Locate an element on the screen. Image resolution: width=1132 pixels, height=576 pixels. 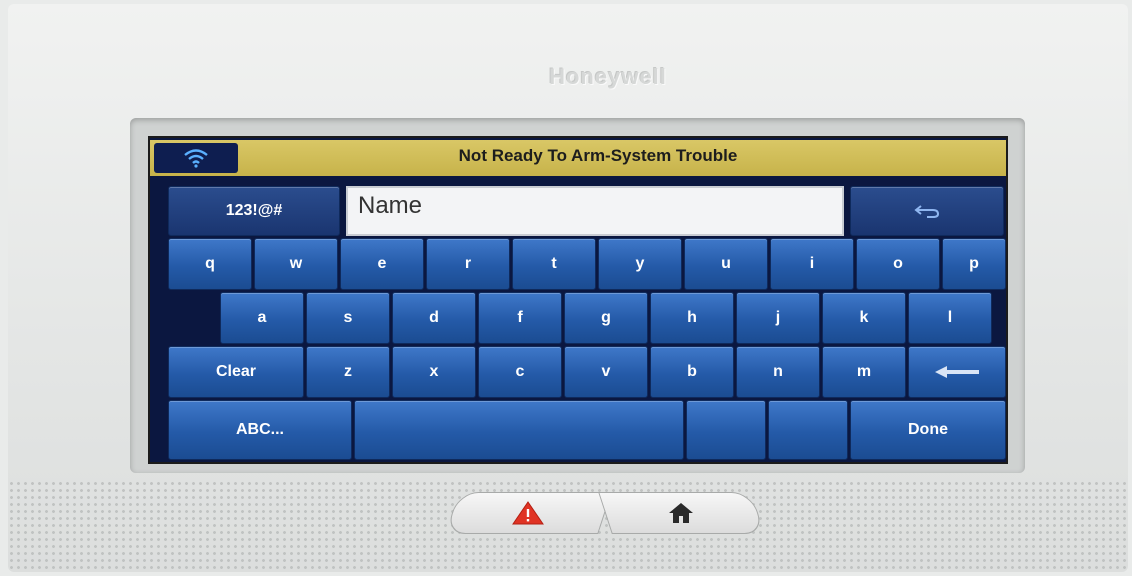
key-w: w is located at coordinates (296, 264).